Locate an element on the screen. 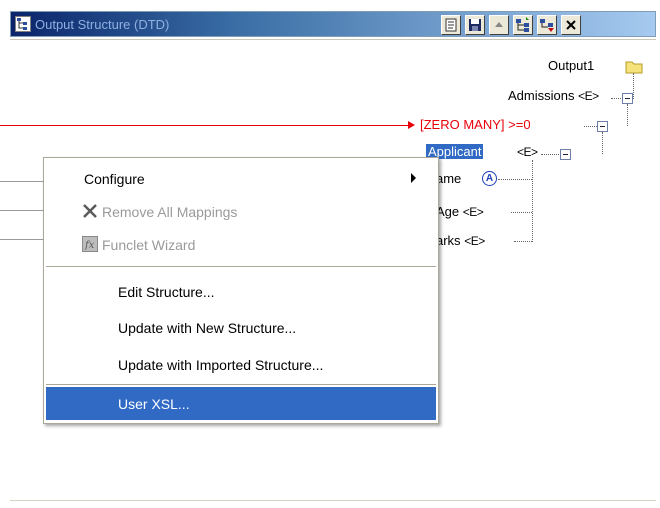 This screenshot has height=508, width=660. window-title: Output Structure (DTD) is located at coordinates (102, 24).